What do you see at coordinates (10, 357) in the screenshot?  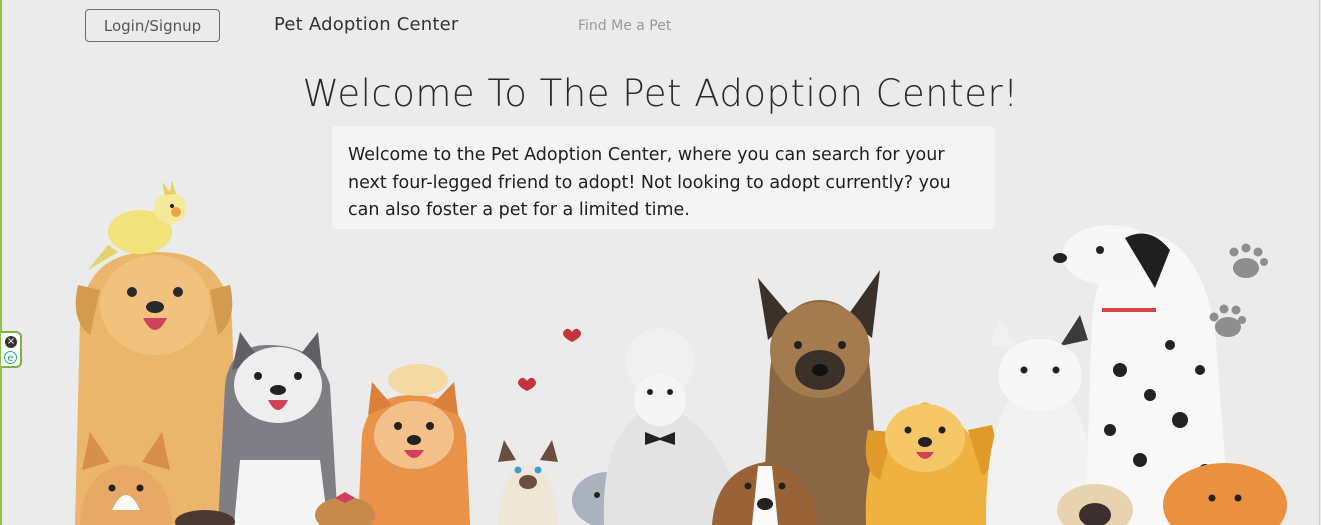 I see `extension-e-icon: e` at bounding box center [10, 357].